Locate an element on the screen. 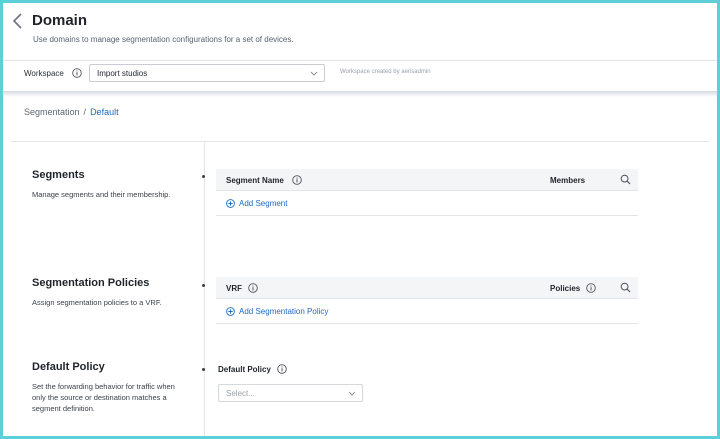 The image size is (720, 439). segments-table-header: Segment Name Members is located at coordinates (427, 180).